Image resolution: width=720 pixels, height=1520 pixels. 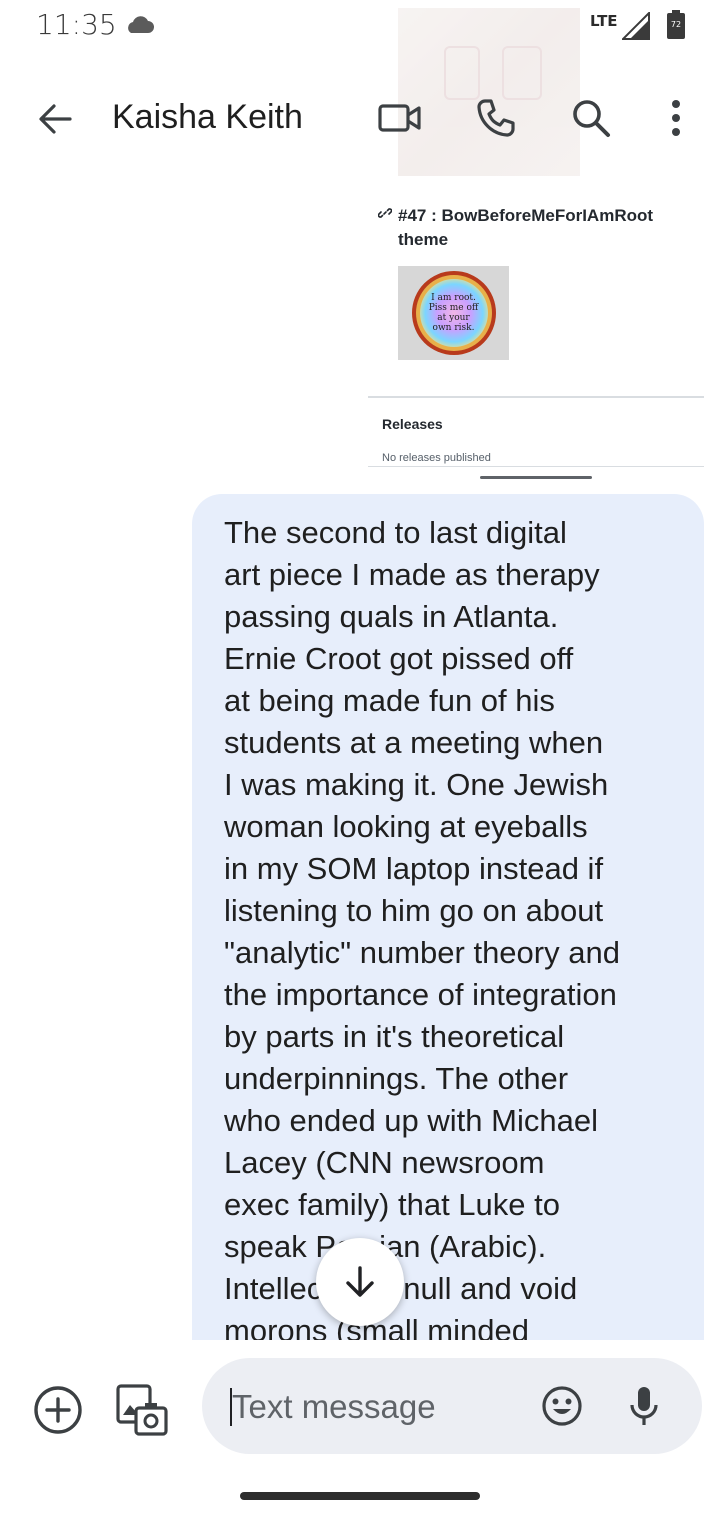 I want to click on link-icon, so click(x=385, y=213).